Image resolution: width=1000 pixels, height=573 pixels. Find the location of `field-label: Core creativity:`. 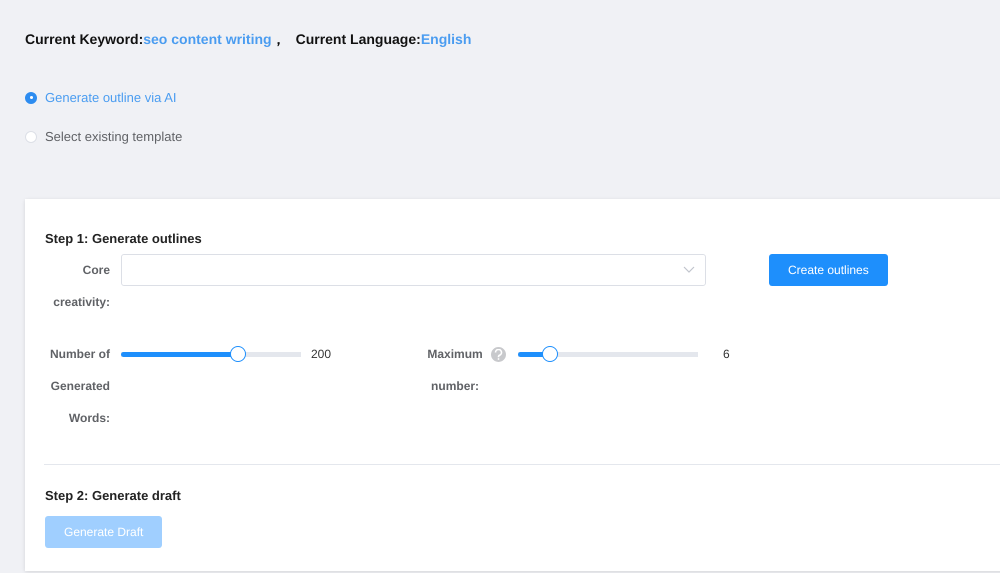

field-label: Core creativity: is located at coordinates (81, 286).